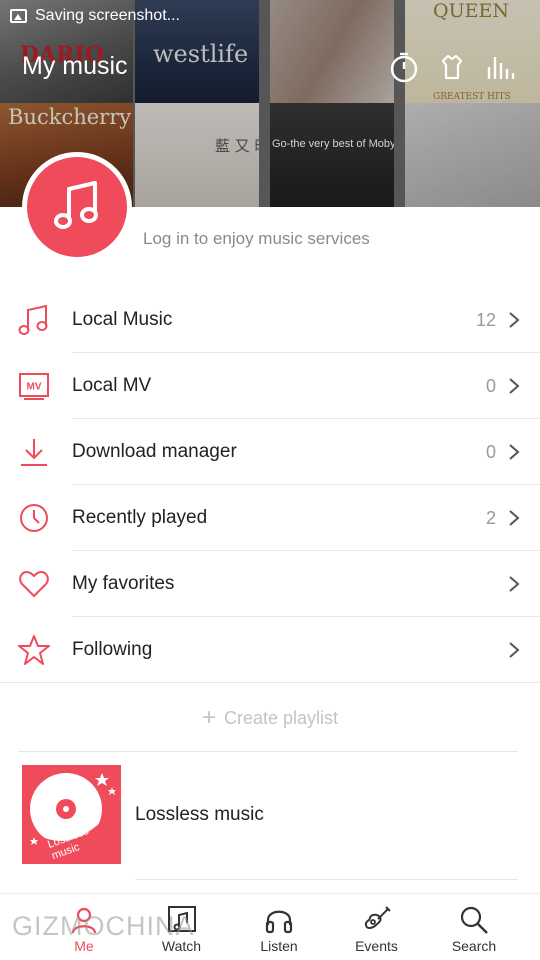 The height and width of the screenshot is (960, 540). I want to click on menu-item-following: Following, so click(270, 650).